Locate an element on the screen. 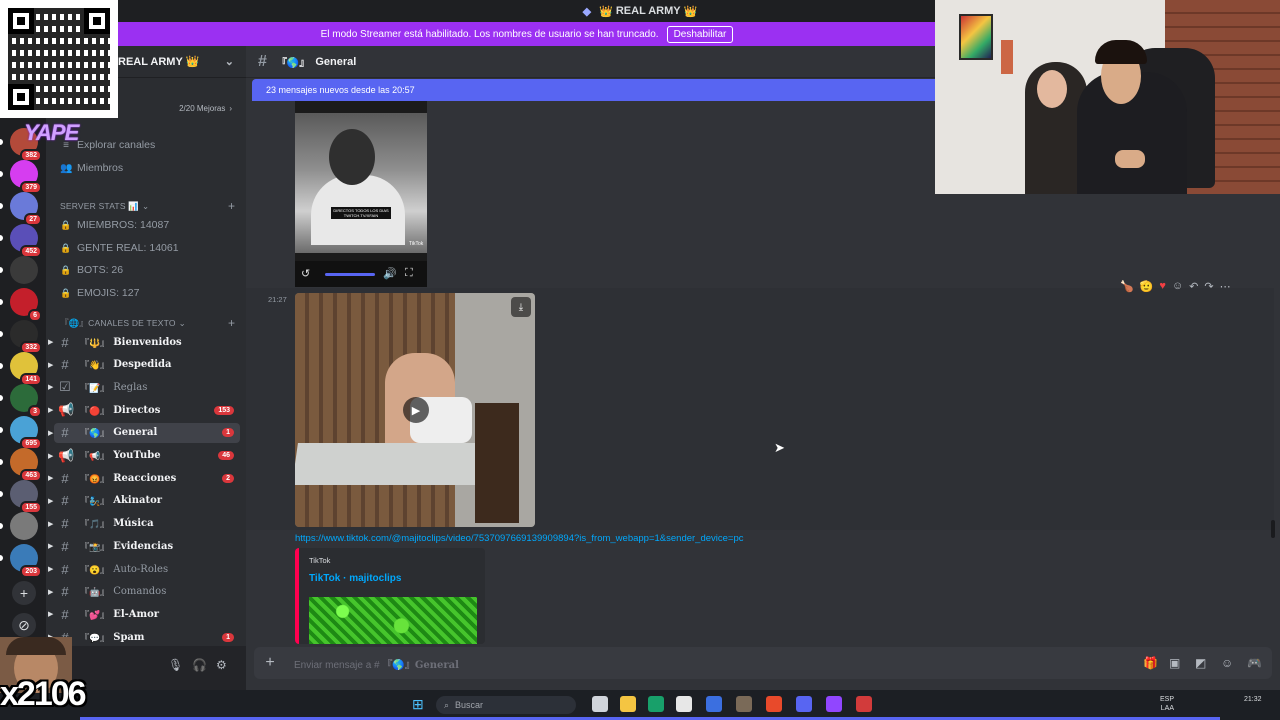 Image resolution: width=1280 pixels, height=720 pixels. category-label: SERVER STATS 📊 is located at coordinates (100, 205).